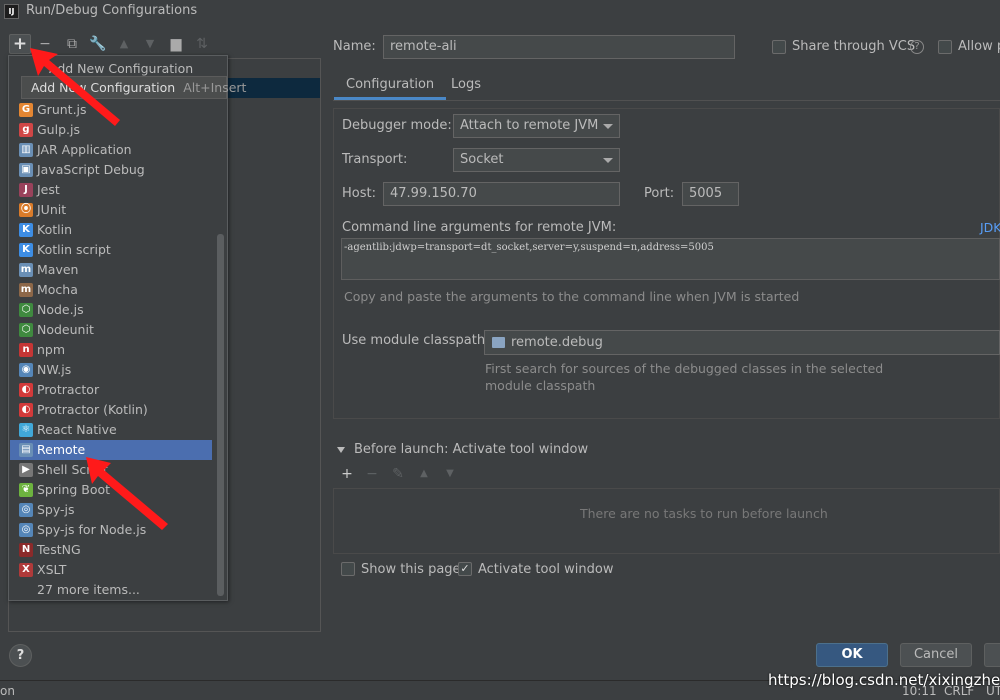 This screenshot has height=700, width=1000. I want to click on dropdown-item: G Grunt.js, so click(111, 110).